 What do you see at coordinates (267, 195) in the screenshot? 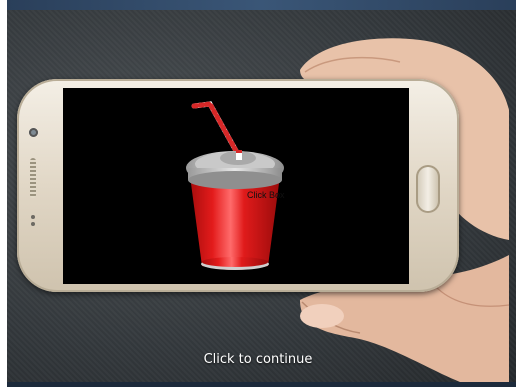
I see `click-box-label: Click Box` at bounding box center [267, 195].